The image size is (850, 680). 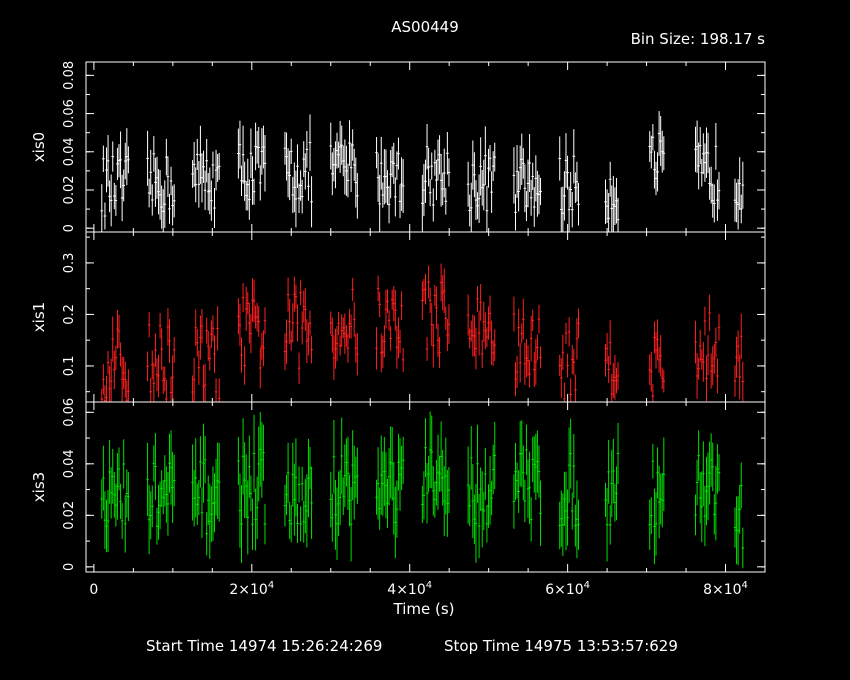 What do you see at coordinates (69, 75) in the screenshot?
I see `y-tick-label: 0.08` at bounding box center [69, 75].